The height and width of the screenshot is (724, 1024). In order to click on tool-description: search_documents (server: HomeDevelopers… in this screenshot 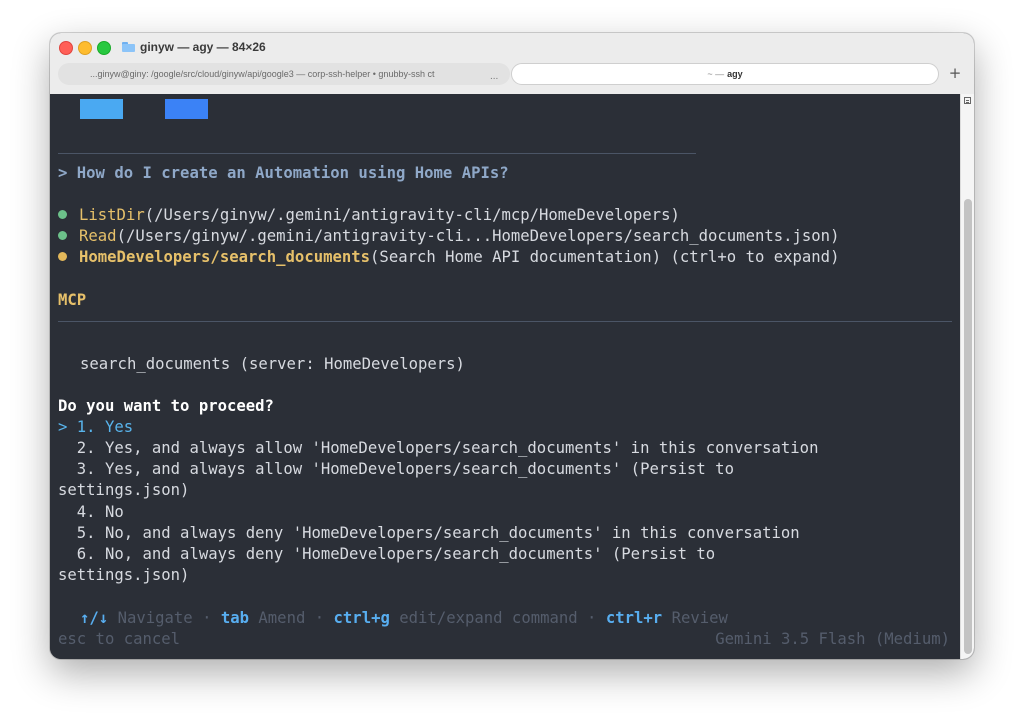, I will do `click(272, 364)`.